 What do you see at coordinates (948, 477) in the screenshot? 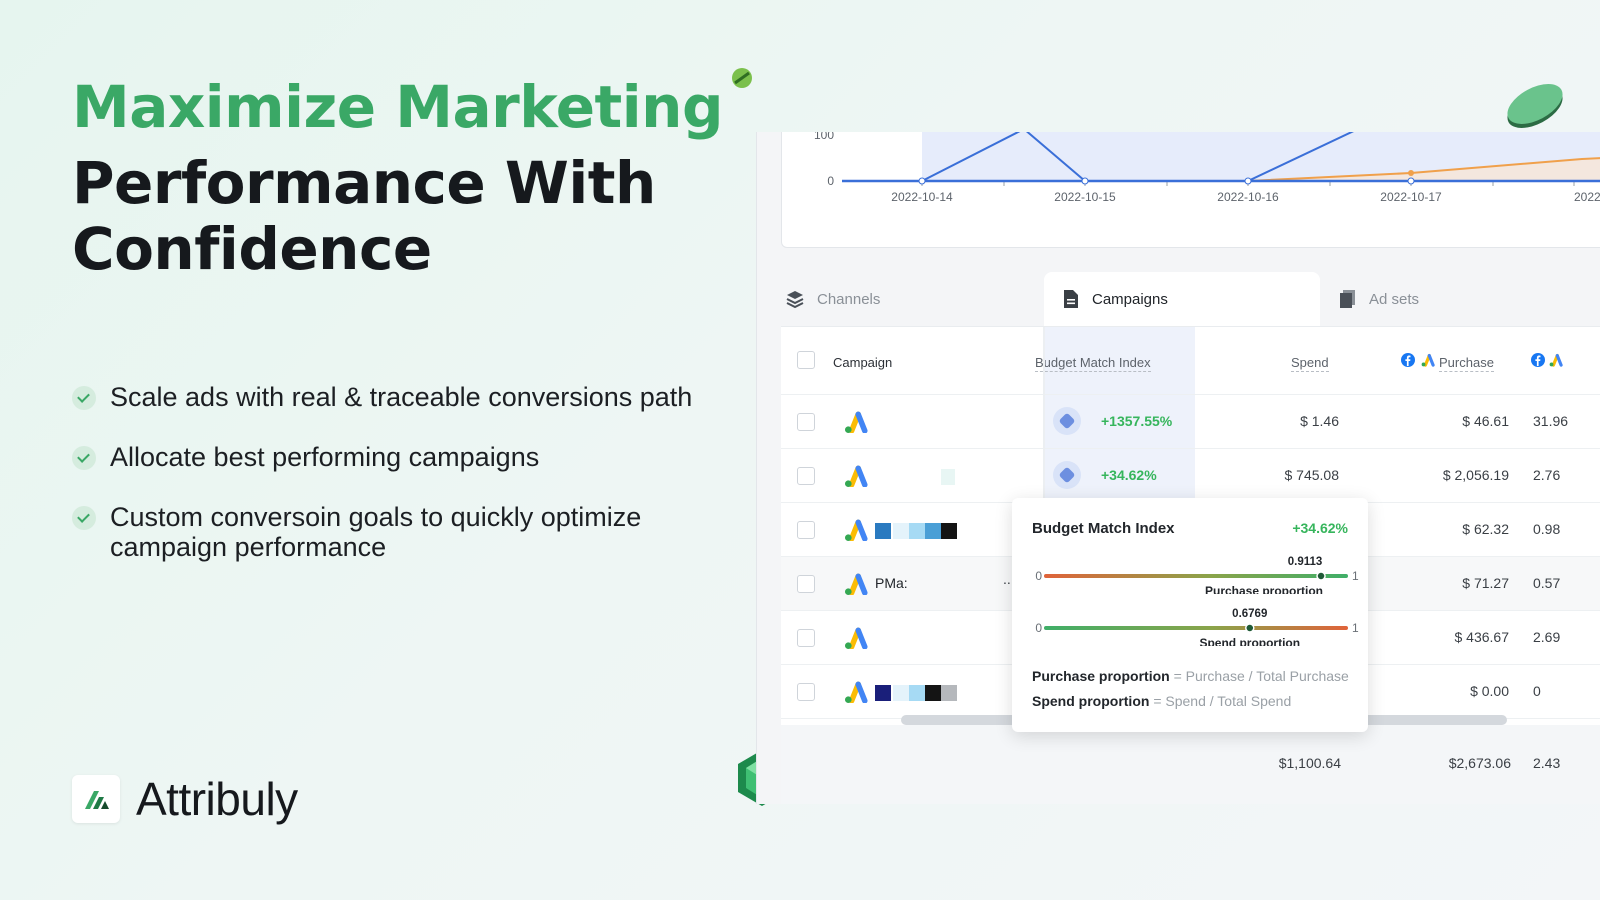
I see `campaign-name-redacted` at bounding box center [948, 477].